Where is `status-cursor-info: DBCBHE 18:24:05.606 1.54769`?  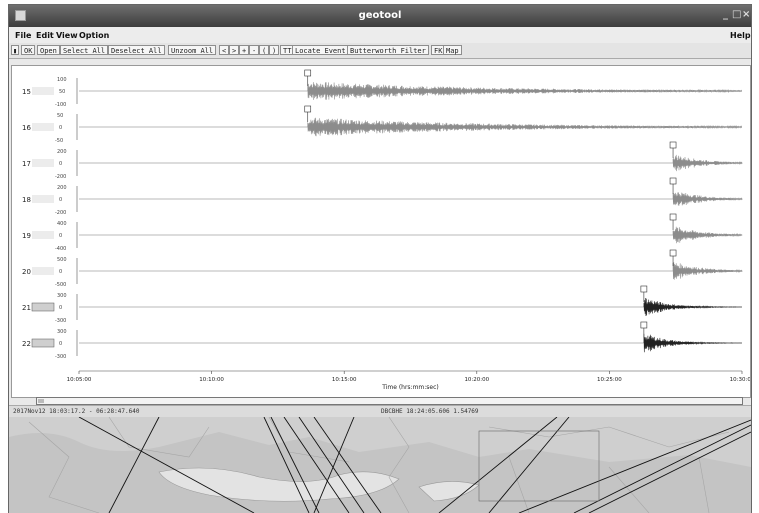 status-cursor-info: DBCBHE 18:24:05.606 1.54769 is located at coordinates (430, 411).